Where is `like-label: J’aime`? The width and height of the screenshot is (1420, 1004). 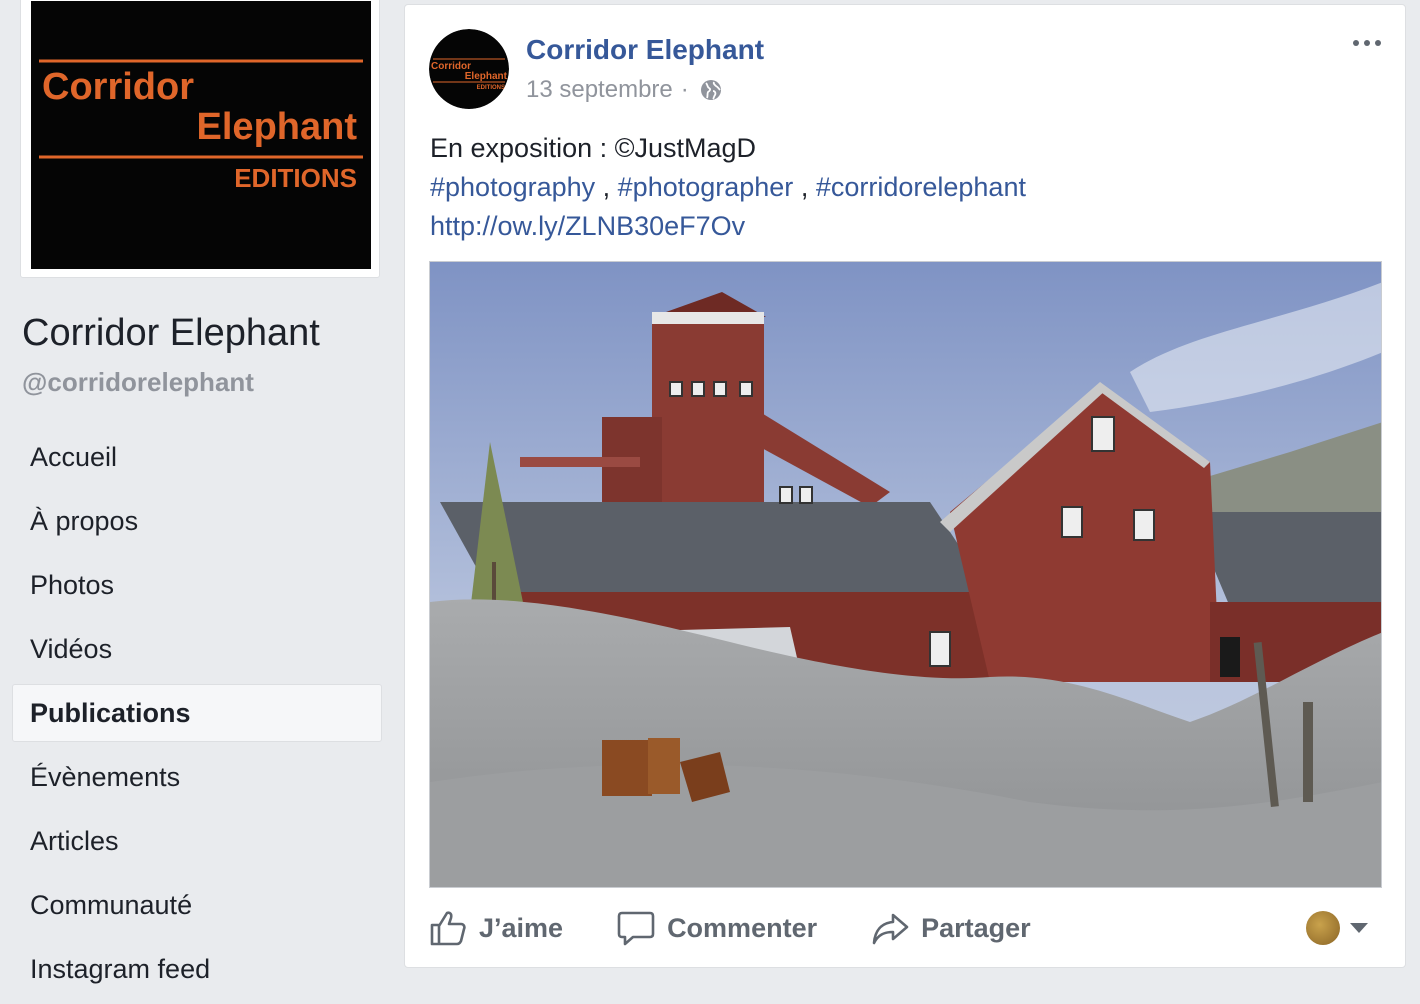
like-label: J’aime is located at coordinates (521, 927).